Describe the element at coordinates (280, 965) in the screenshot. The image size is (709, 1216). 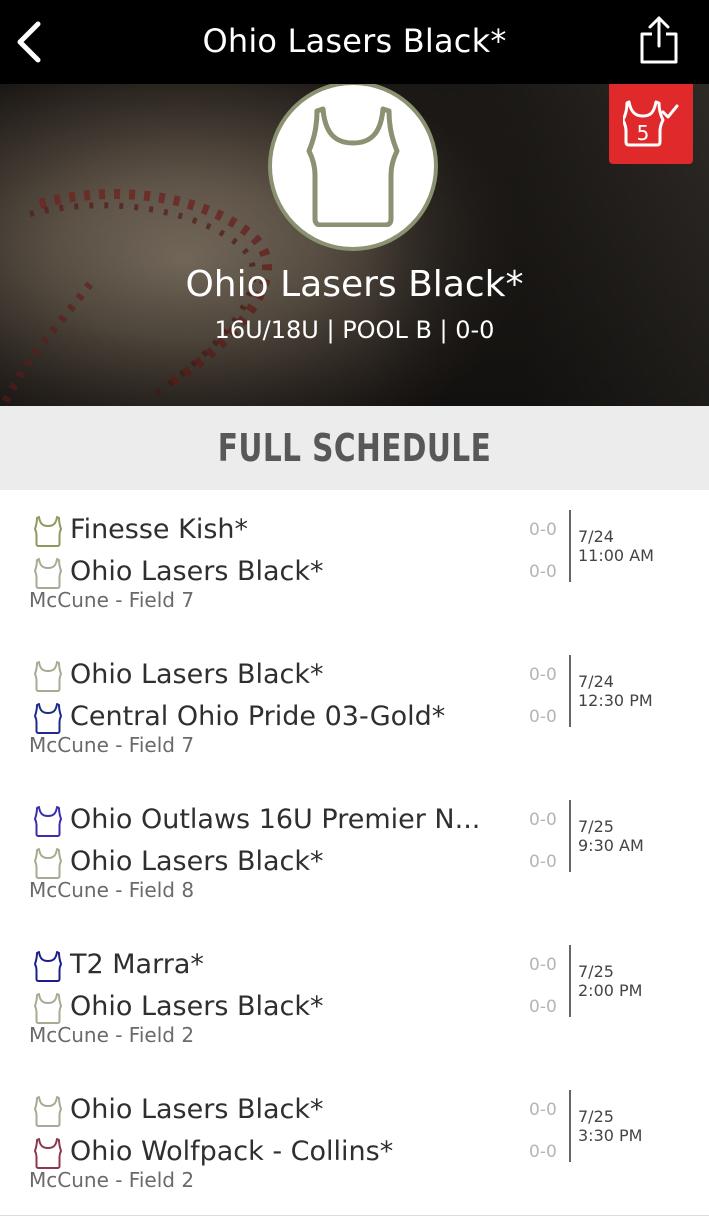
I see `game-team-row: T2 Marra*` at that location.